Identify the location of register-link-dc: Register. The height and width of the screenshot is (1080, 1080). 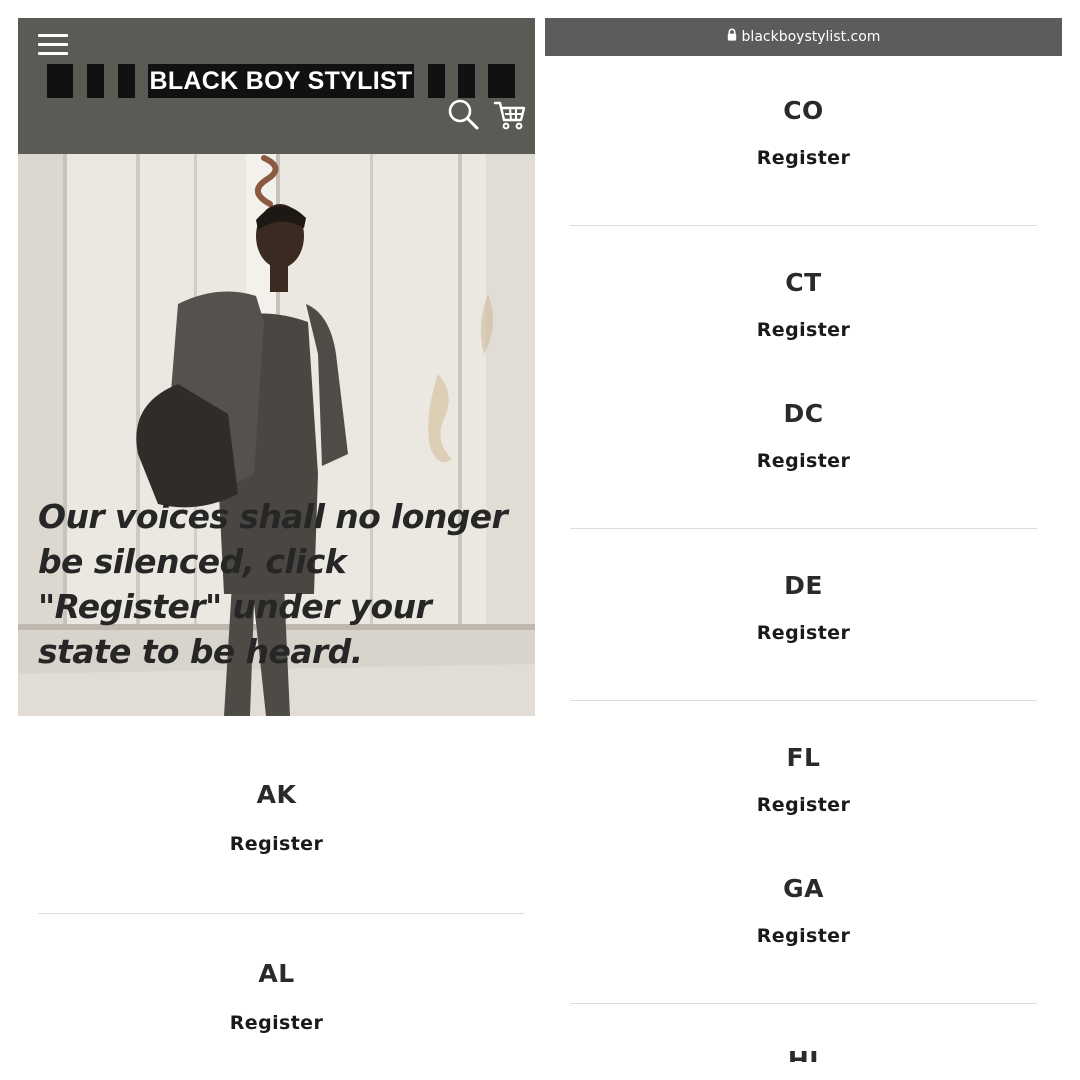
(803, 461).